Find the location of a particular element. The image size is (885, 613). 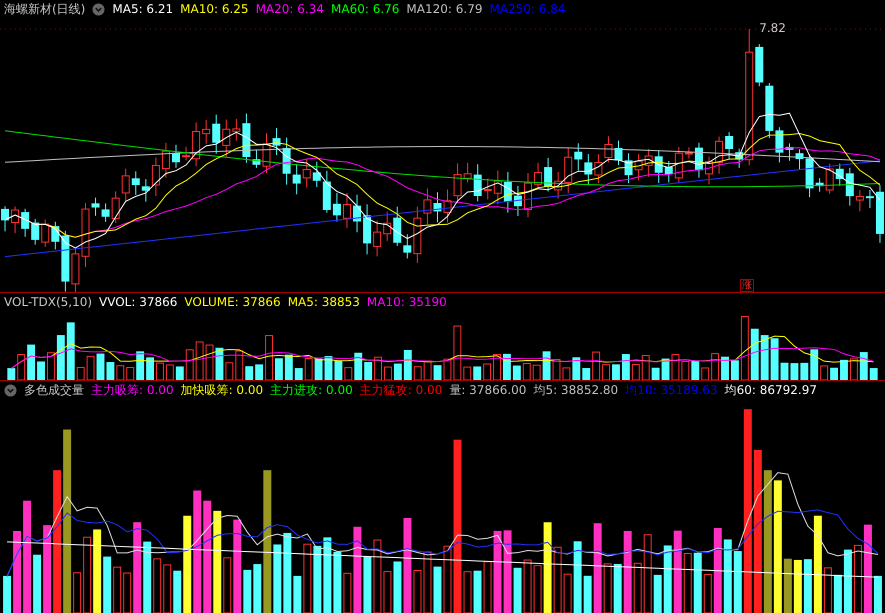

indicator-value: MA10: 6.25 is located at coordinates (214, 9).